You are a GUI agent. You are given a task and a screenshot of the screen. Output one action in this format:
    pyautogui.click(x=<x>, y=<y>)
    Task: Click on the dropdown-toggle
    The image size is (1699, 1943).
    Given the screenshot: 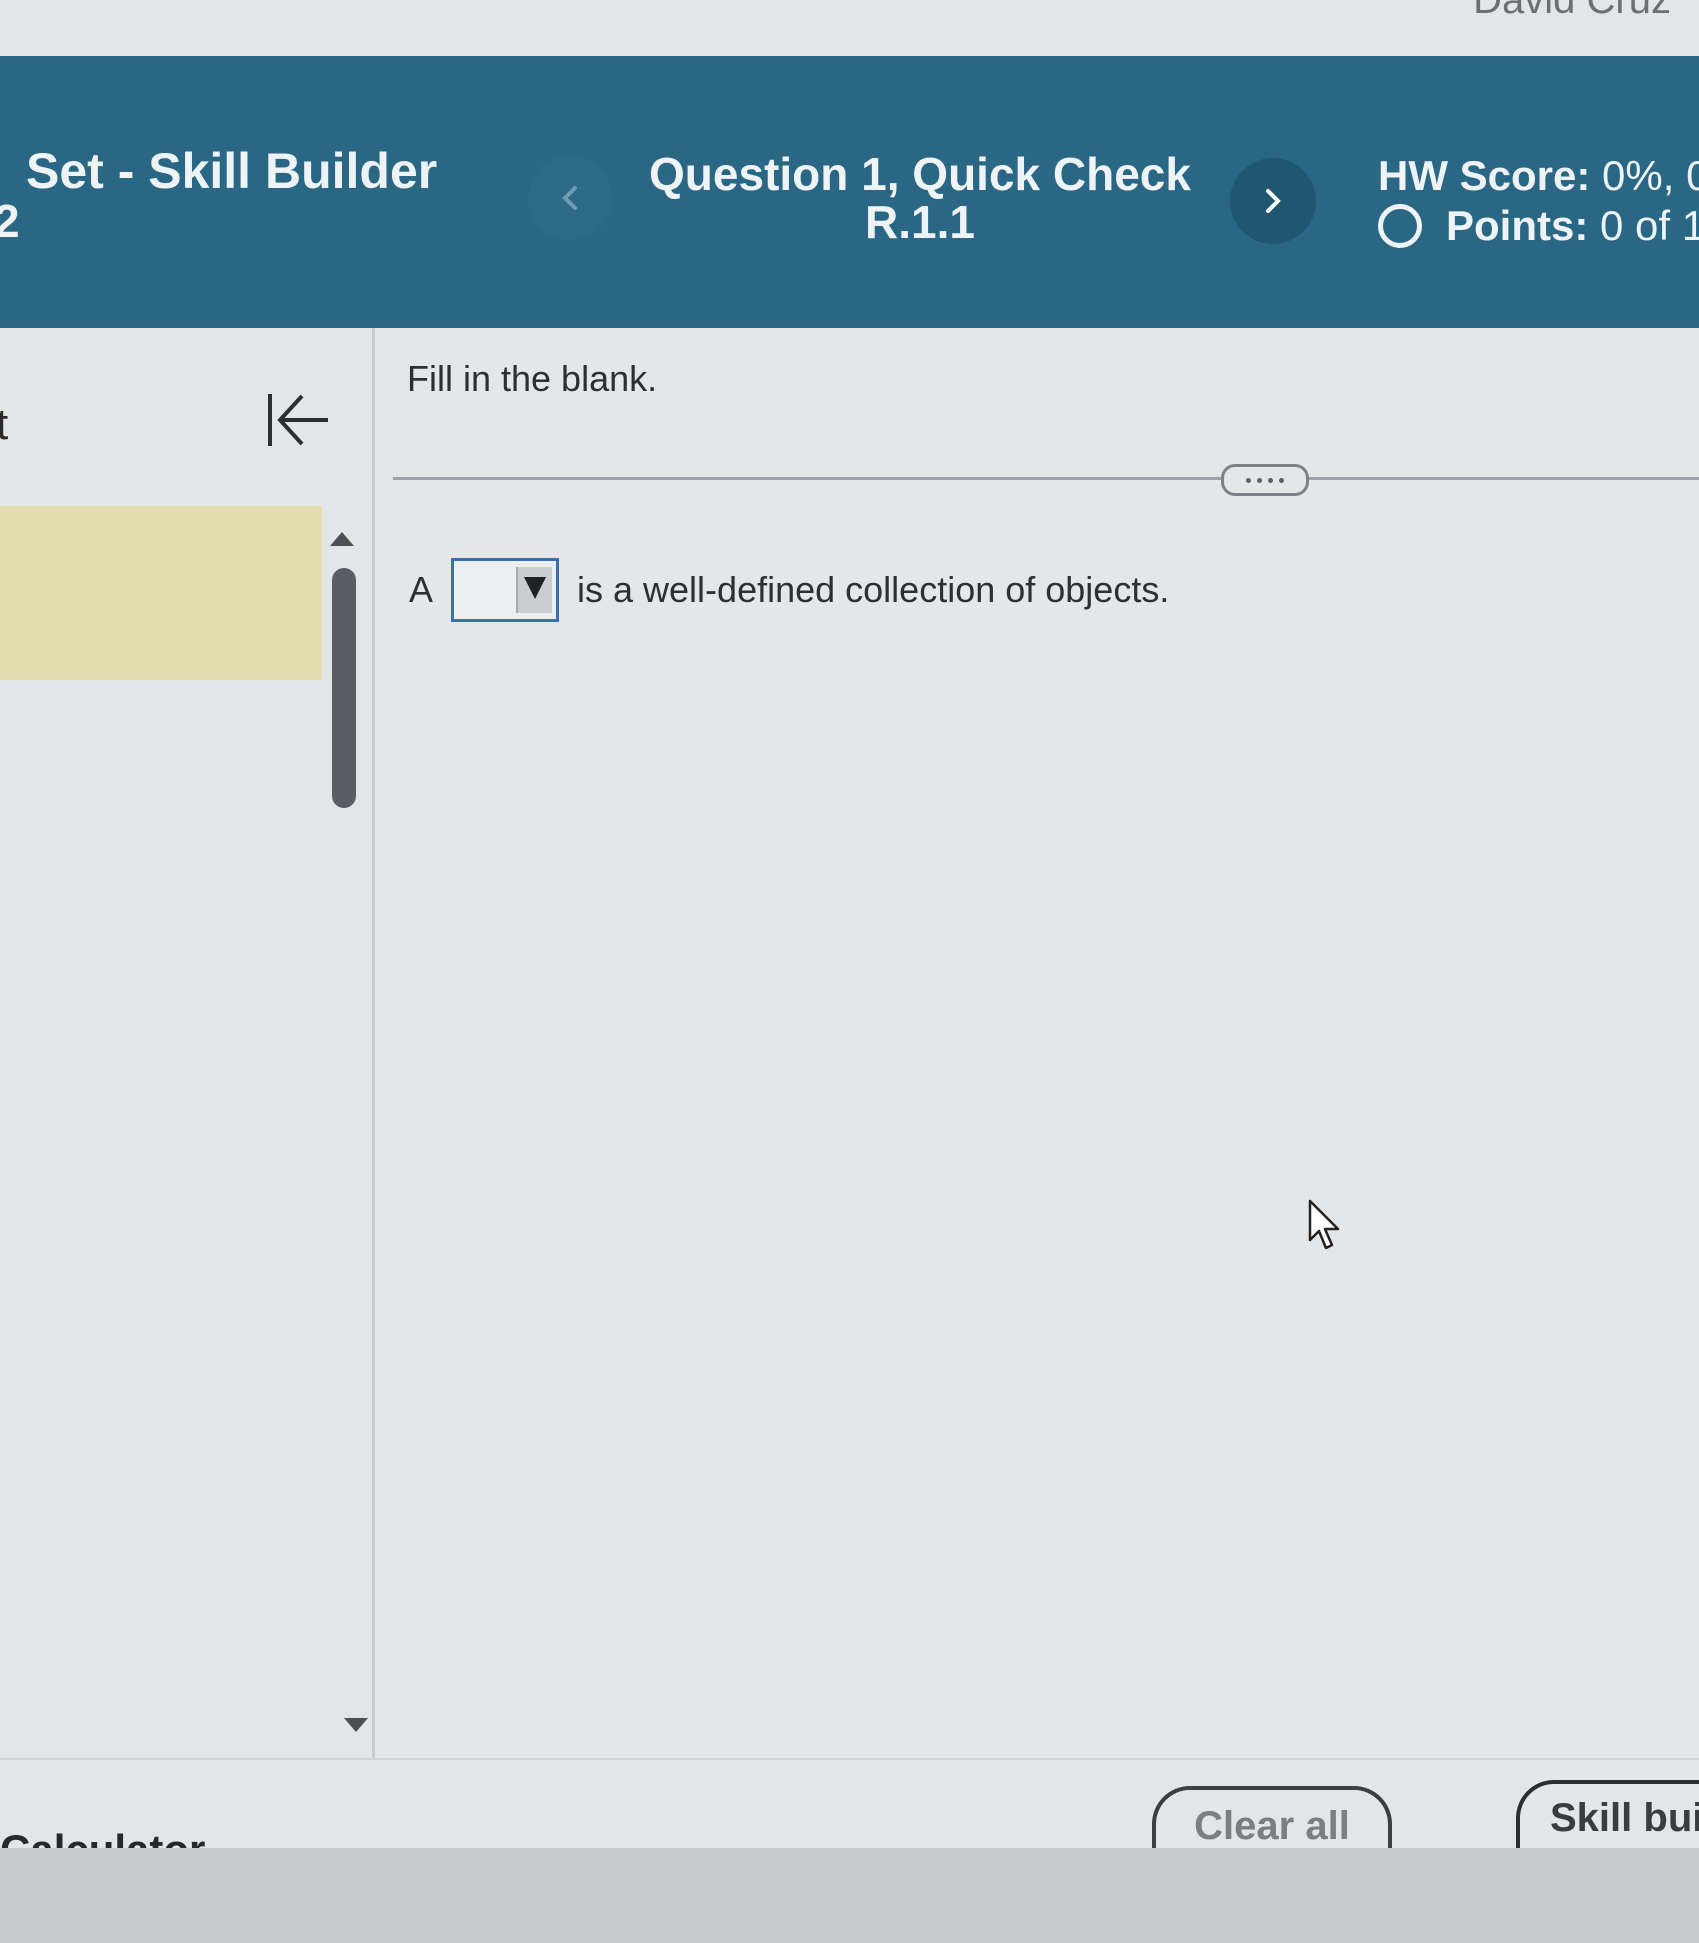 What is the action you would take?
    pyautogui.click(x=534, y=590)
    